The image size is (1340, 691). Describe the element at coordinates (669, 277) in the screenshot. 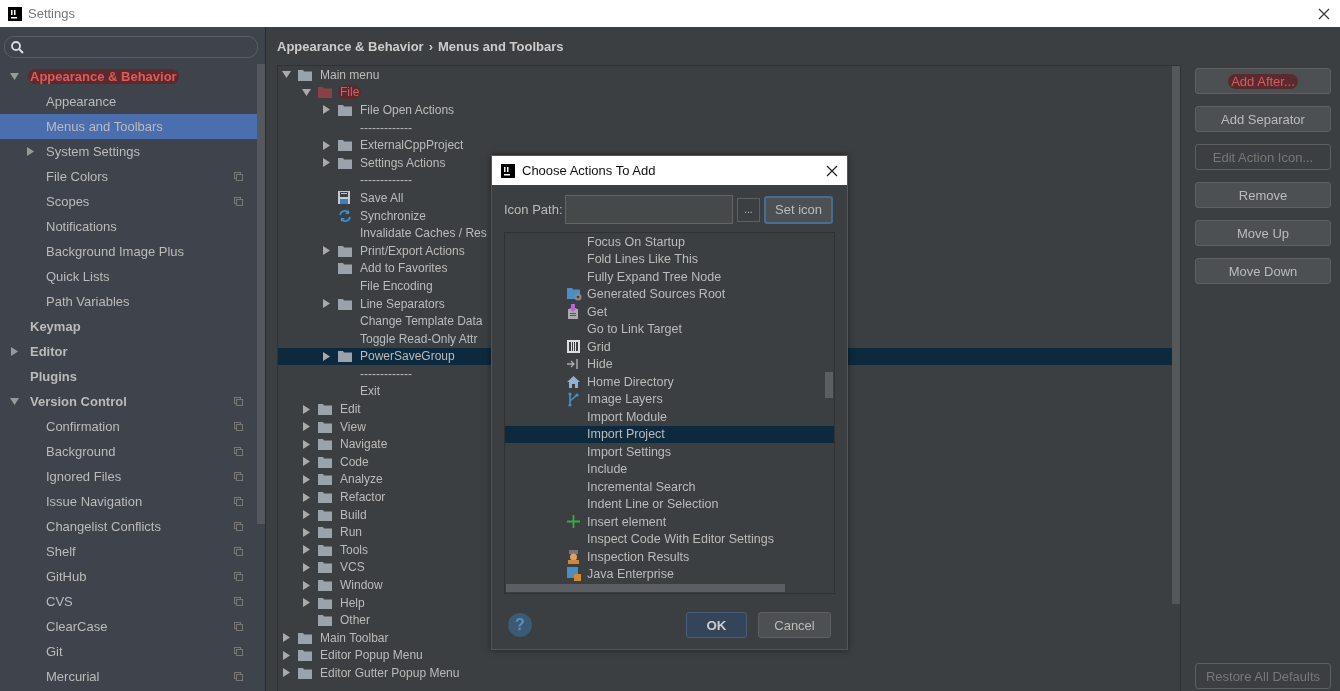

I see `action-item: Fully Expand Tree Node` at that location.